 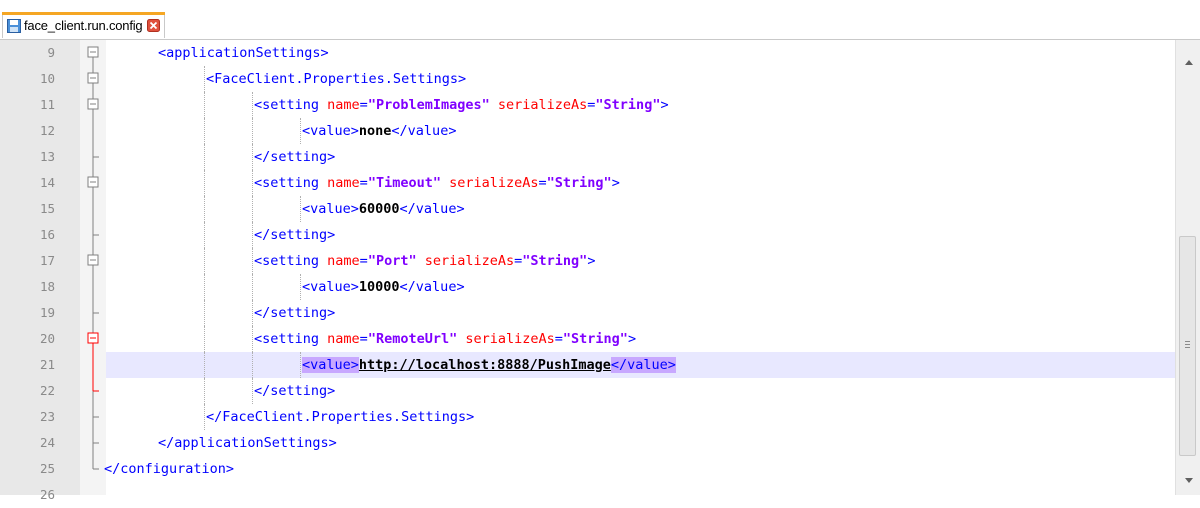 I want to click on line-number: 14, so click(x=47, y=182).